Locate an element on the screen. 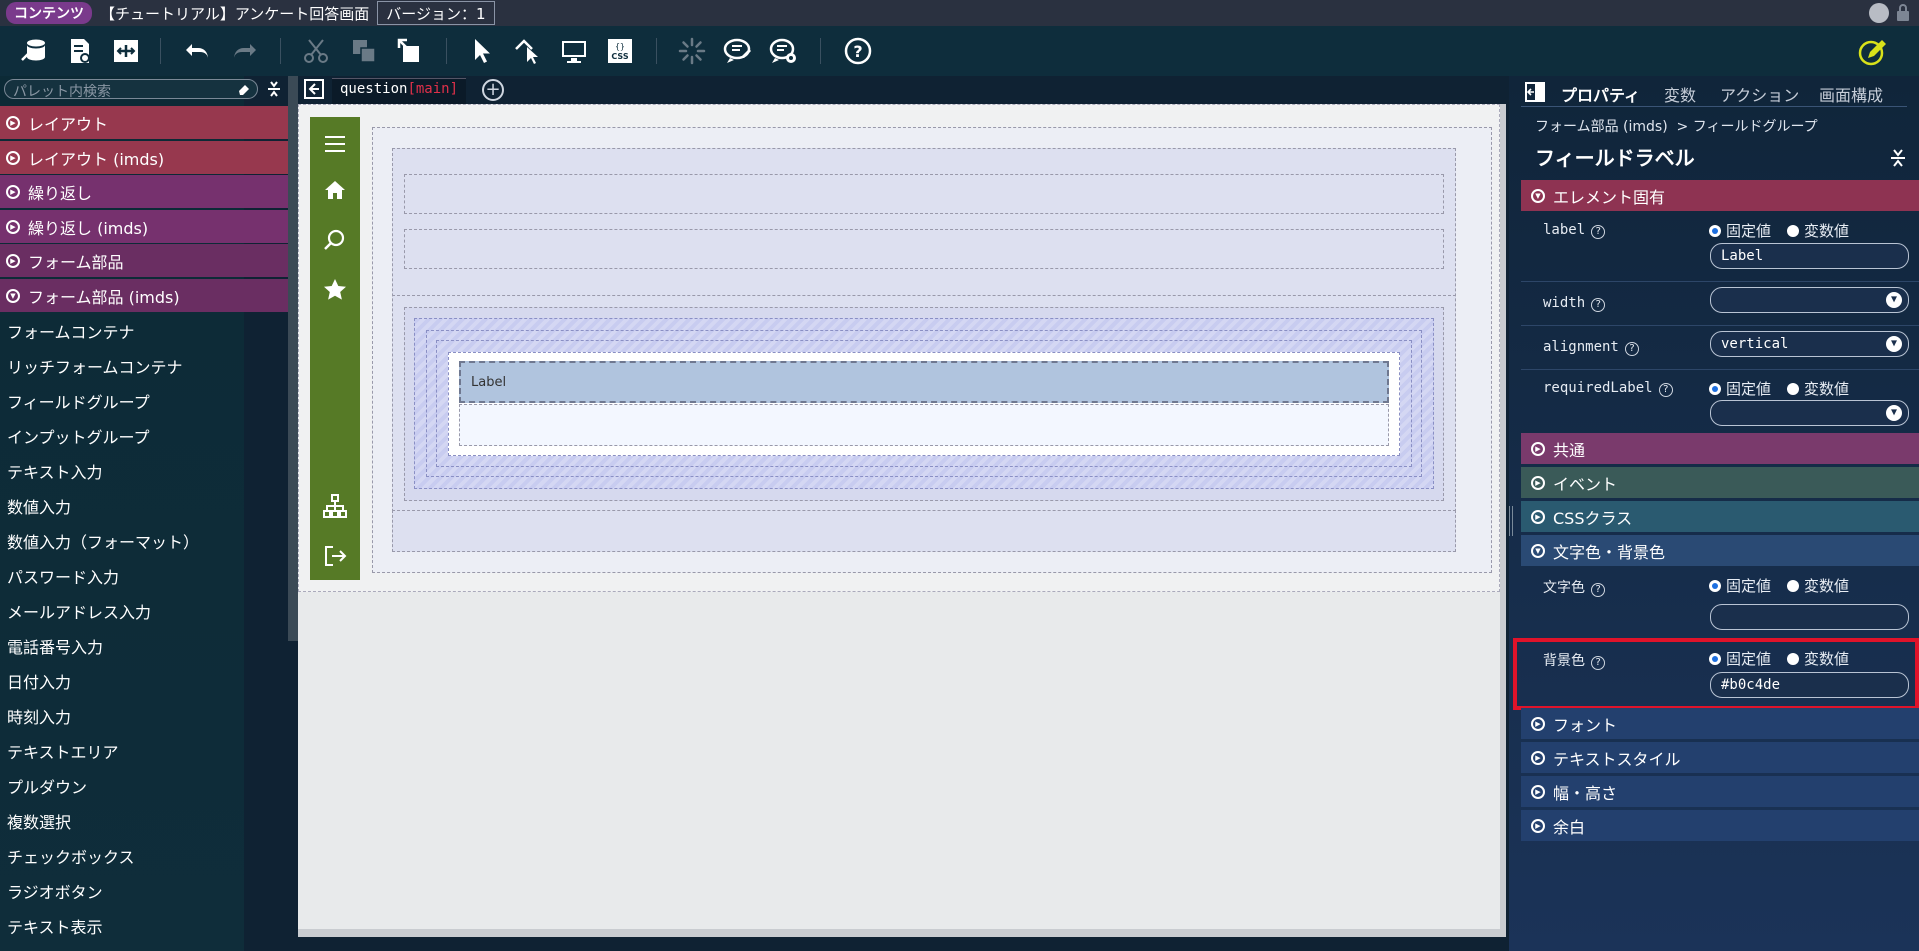 Image resolution: width=1919 pixels, height=951 pixels. required-label-select: ▼ is located at coordinates (1809, 413).